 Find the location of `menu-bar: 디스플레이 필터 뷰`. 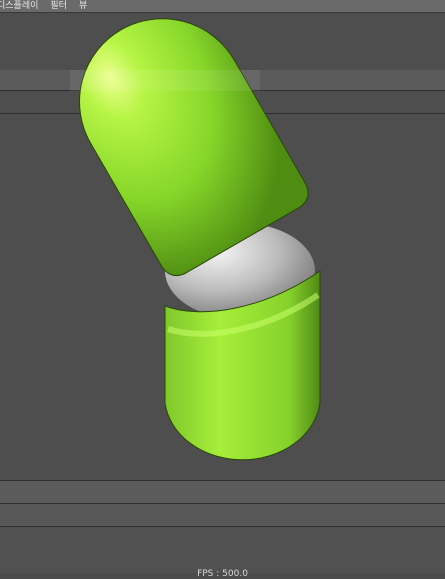

menu-bar: 디스플레이 필터 뷰 is located at coordinates (222, 6).